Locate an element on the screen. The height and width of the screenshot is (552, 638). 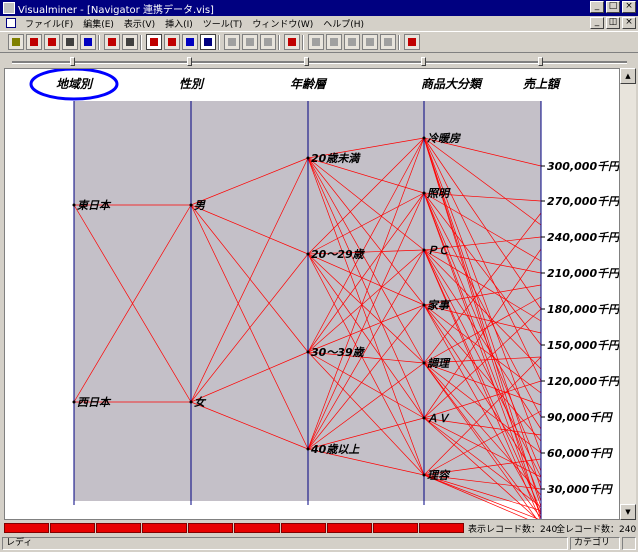
tick-label: 150,000千円 is located at coordinates (583, 345).